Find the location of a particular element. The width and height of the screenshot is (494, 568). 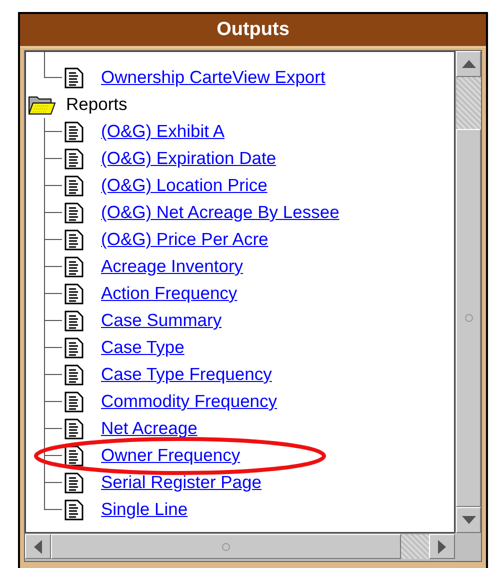

report-link: Case Type Frequency is located at coordinates (188, 374).